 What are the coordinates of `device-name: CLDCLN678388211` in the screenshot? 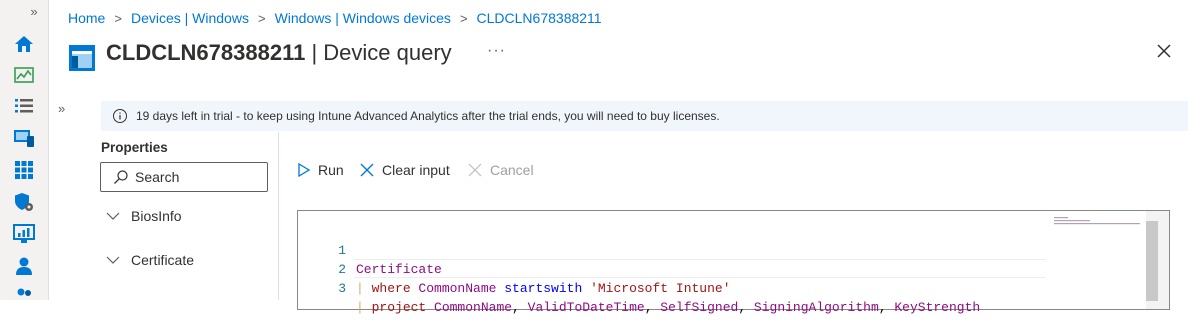 It's located at (206, 52).